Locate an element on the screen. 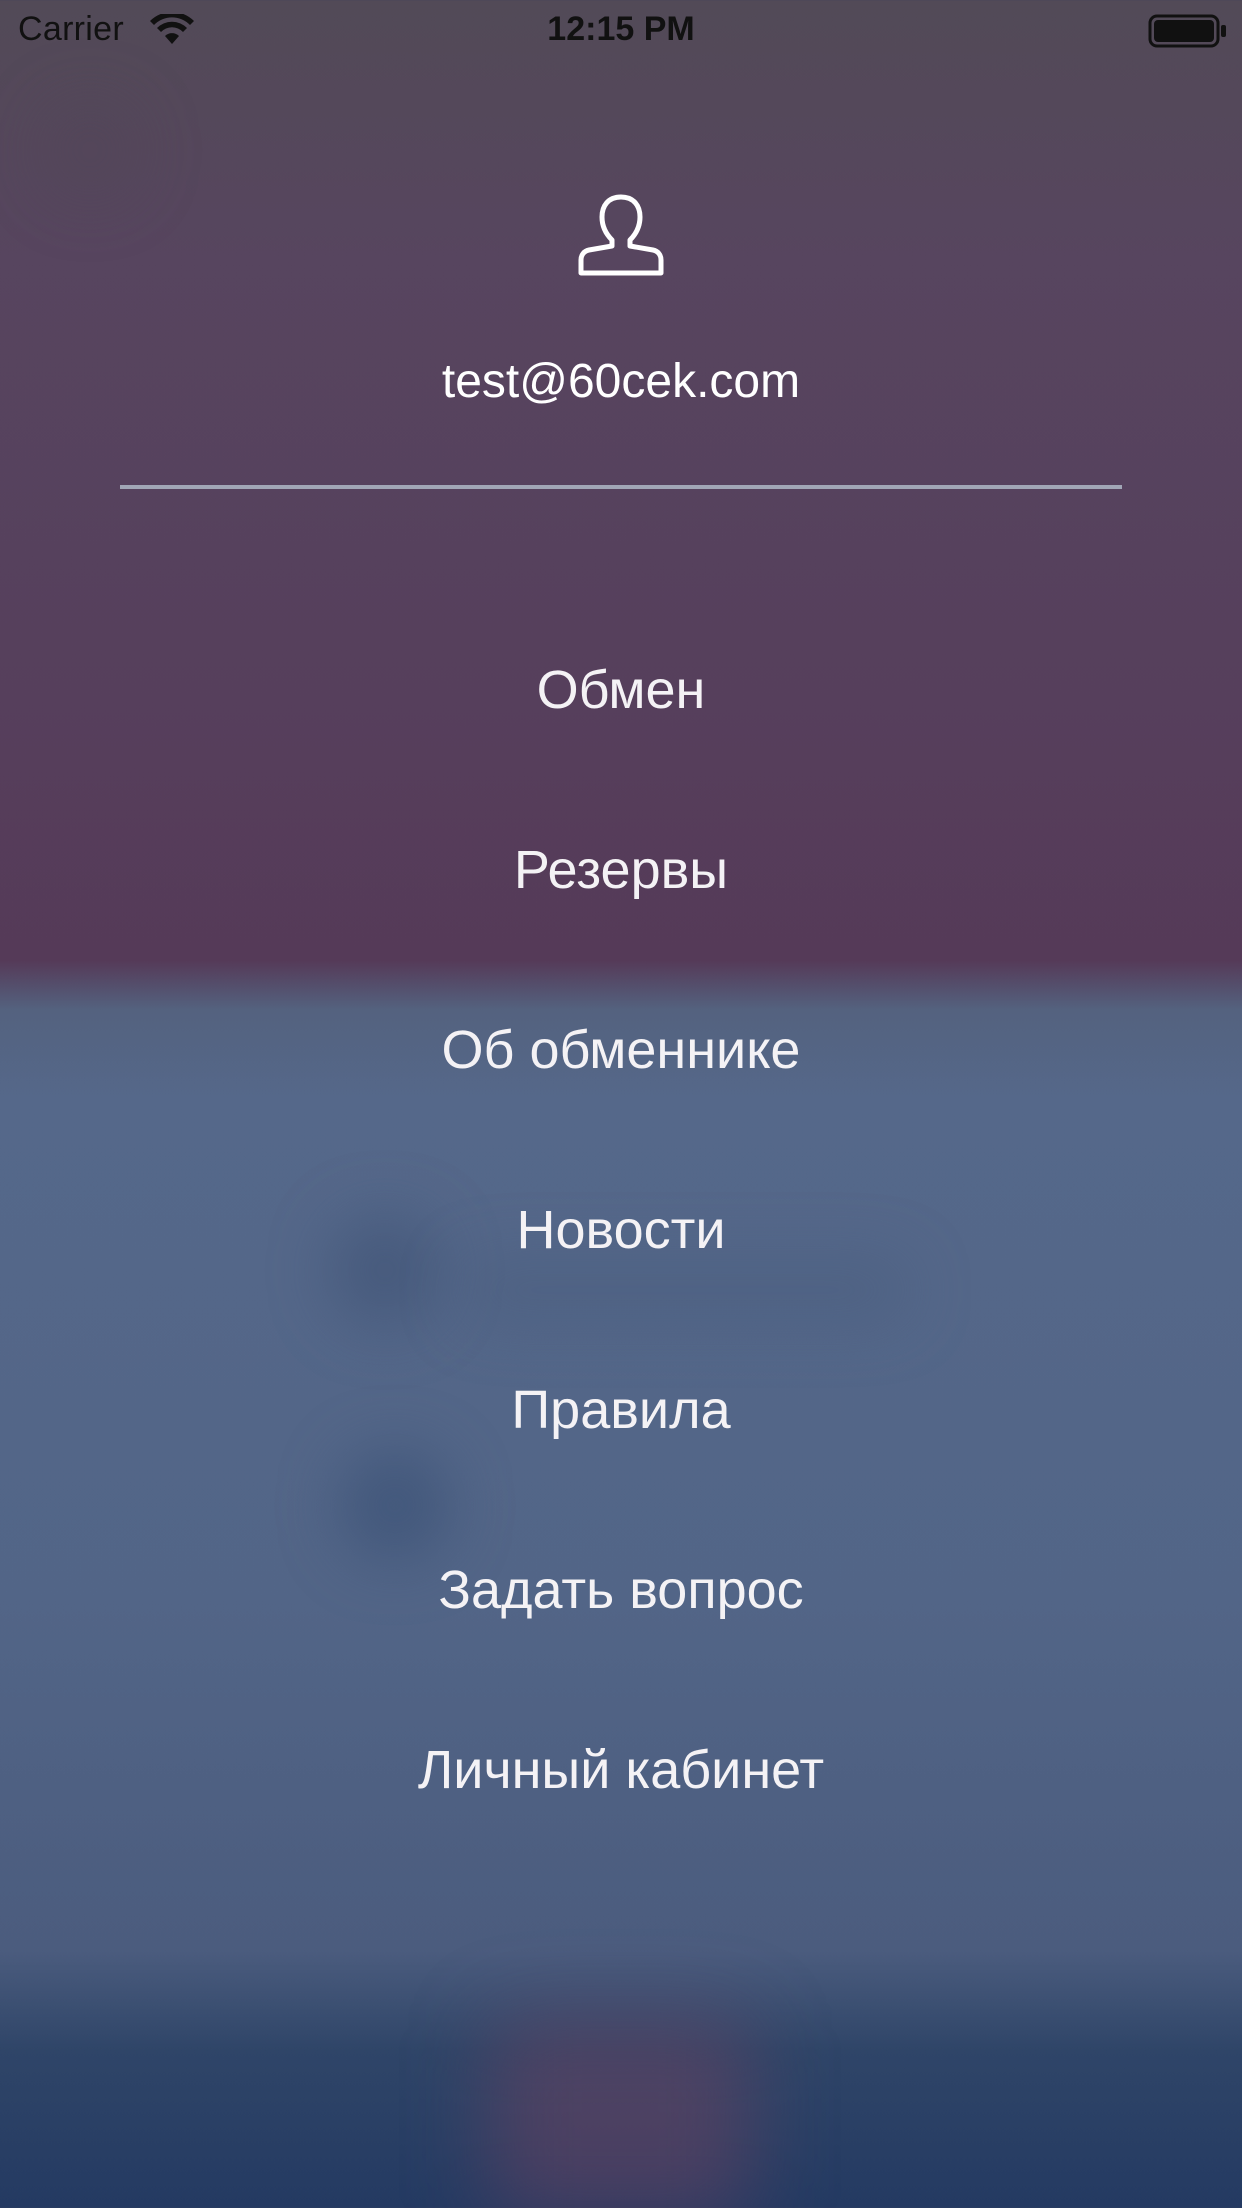 Image resolution: width=1242 pixels, height=2208 pixels. battery-icon is located at coordinates (1187, 31).